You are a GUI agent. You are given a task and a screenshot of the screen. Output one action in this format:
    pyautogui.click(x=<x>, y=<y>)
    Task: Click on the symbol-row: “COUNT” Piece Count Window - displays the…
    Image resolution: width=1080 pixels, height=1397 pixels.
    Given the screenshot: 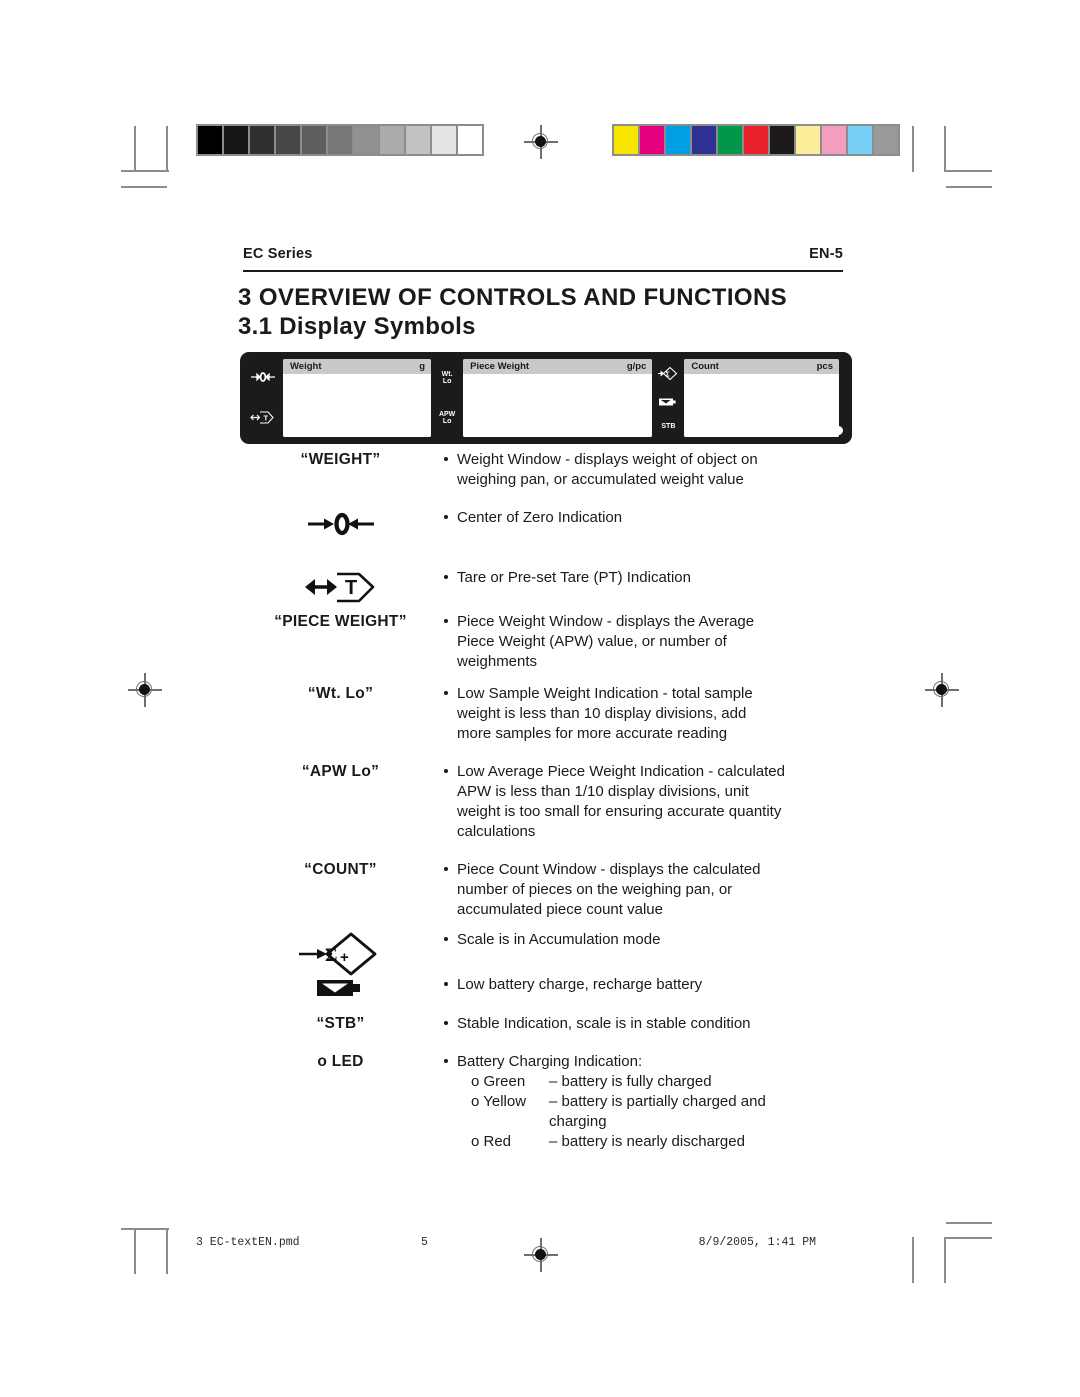 What is the action you would take?
    pyautogui.click(x=543, y=890)
    